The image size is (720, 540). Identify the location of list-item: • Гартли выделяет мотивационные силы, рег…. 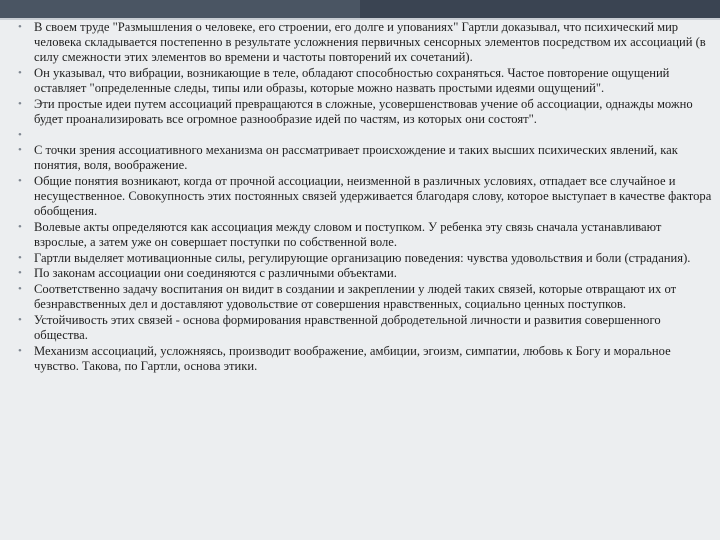
(362, 258).